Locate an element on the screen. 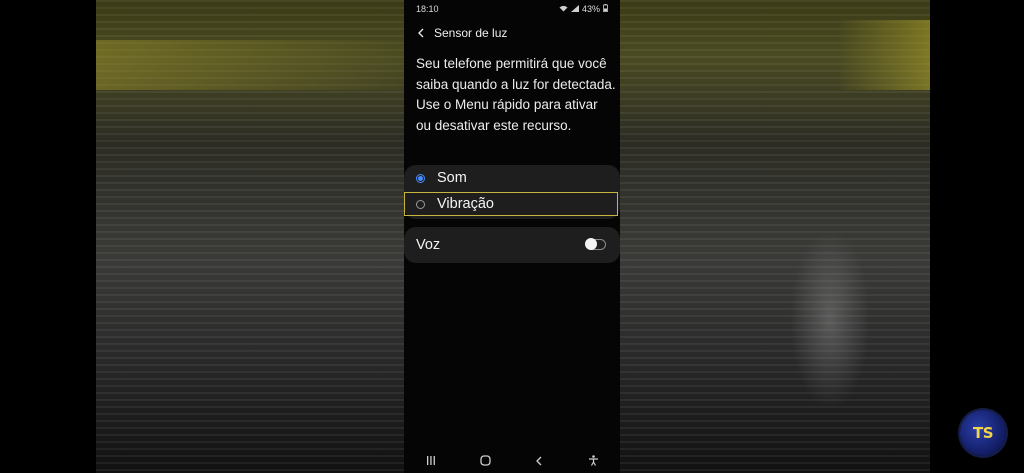 This screenshot has width=1024, height=473. logo-text: TS is located at coordinates (983, 433).